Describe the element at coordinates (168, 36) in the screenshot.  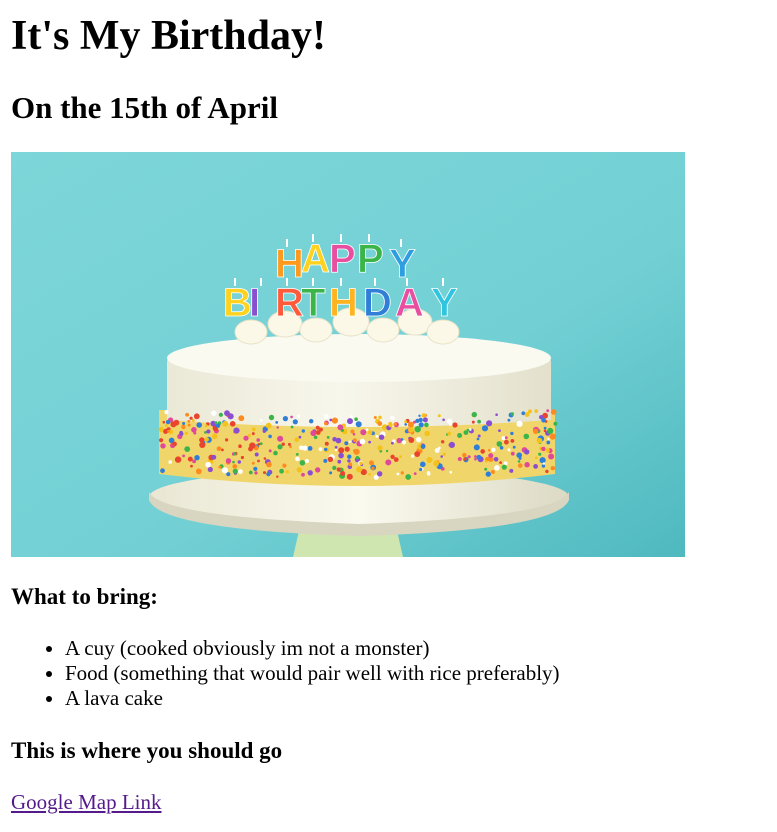
I see `page-title: It's My Birthday!` at that location.